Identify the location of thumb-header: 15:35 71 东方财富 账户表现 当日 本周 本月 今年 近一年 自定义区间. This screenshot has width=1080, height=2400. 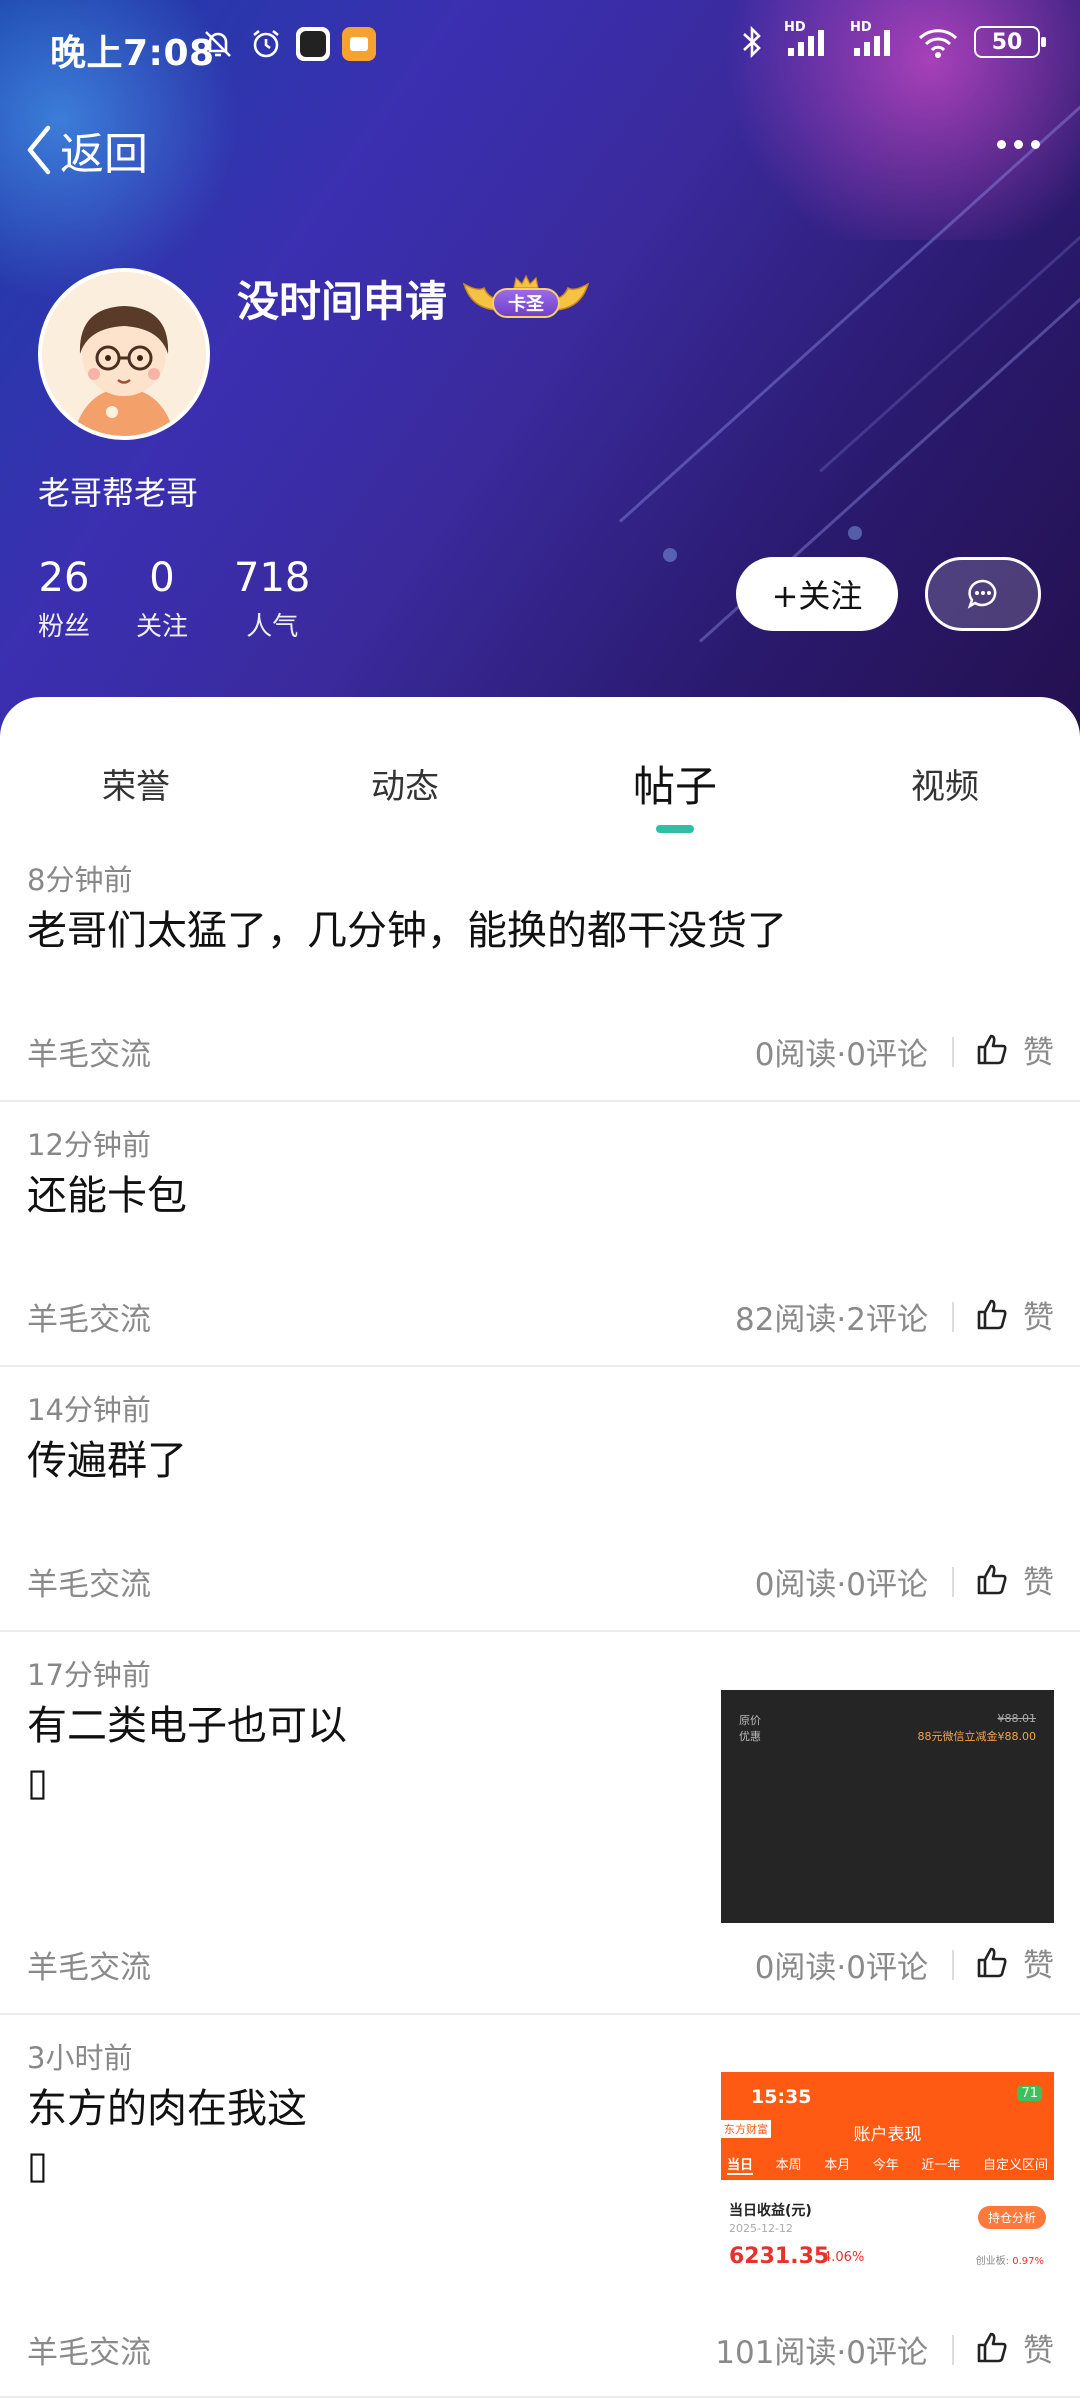
(887, 2126).